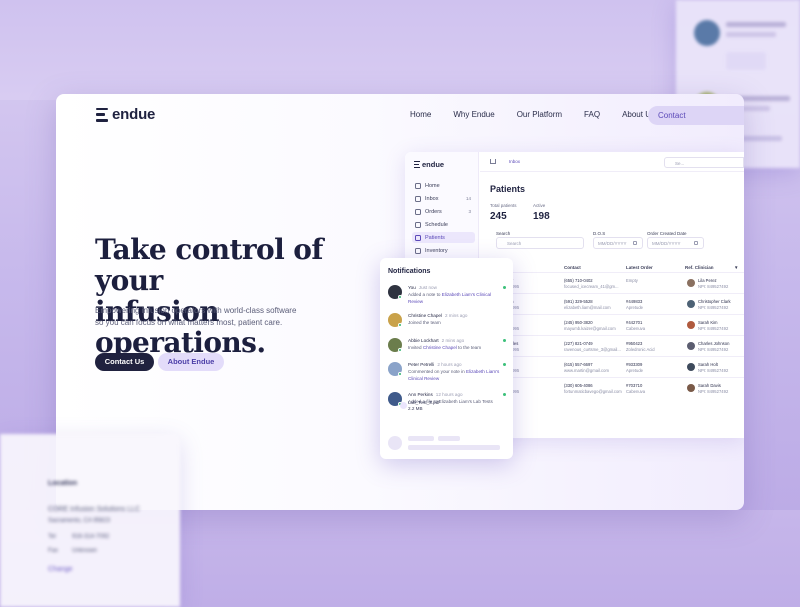  Describe the element at coordinates (539, 114) in the screenshot. I see `nav-link-our-platform: Our Platform` at that location.